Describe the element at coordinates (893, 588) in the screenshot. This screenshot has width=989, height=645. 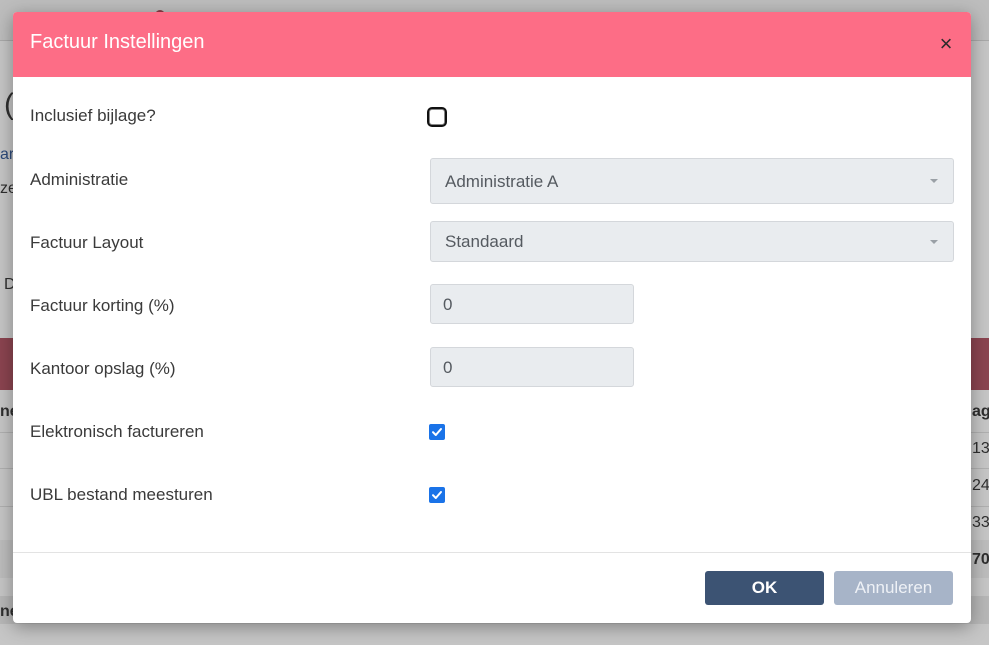
I see `cancel-button: Annuleren` at that location.